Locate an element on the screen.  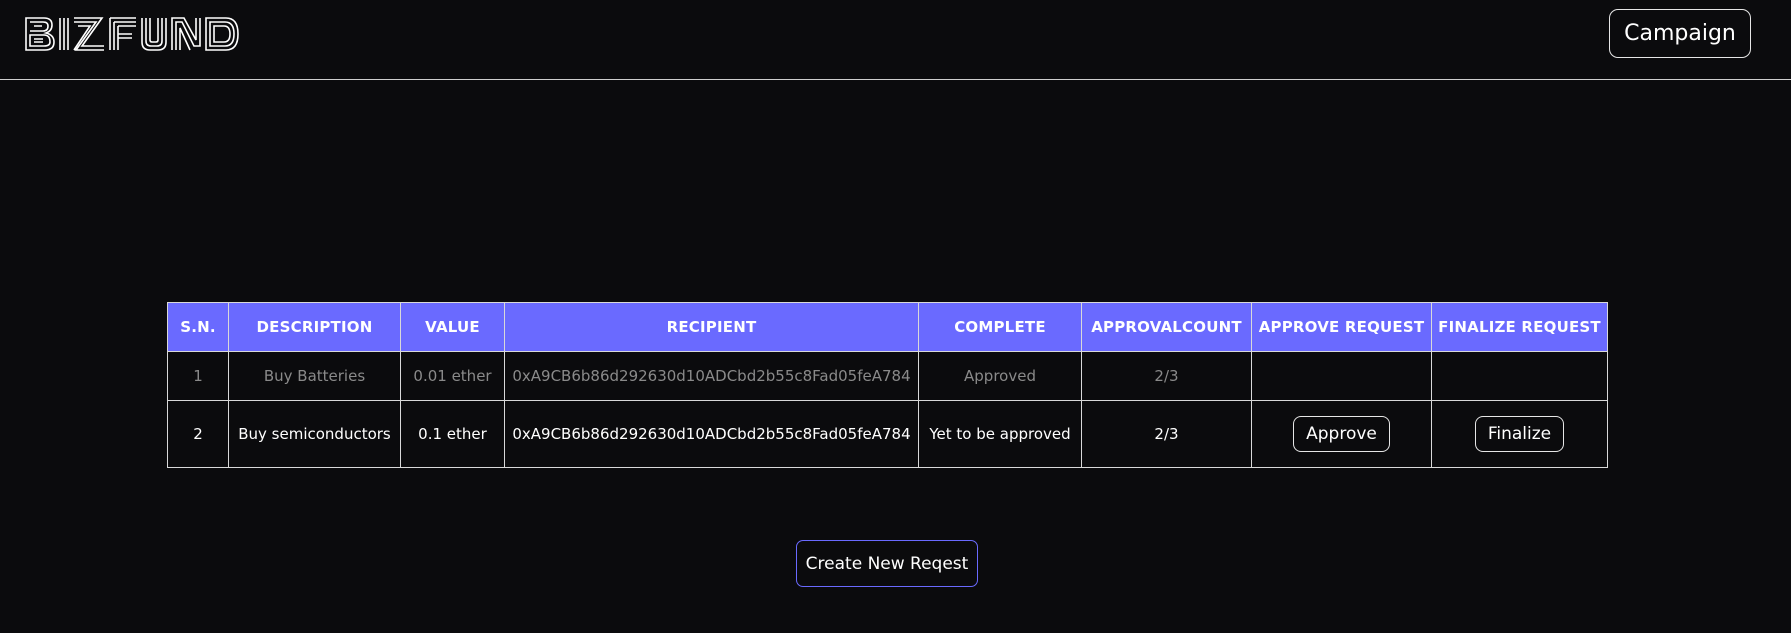
finalize-button: Finalize is located at coordinates (1519, 434).